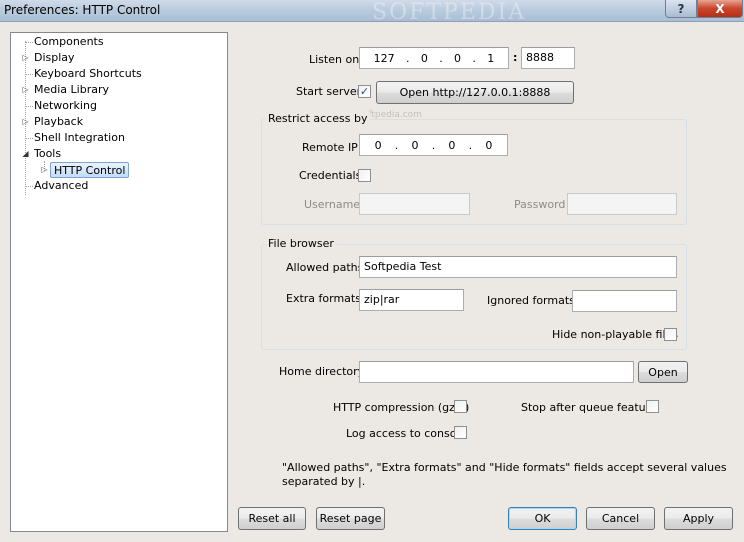  What do you see at coordinates (620, 518) in the screenshot?
I see `cancel-button: Cancel` at bounding box center [620, 518].